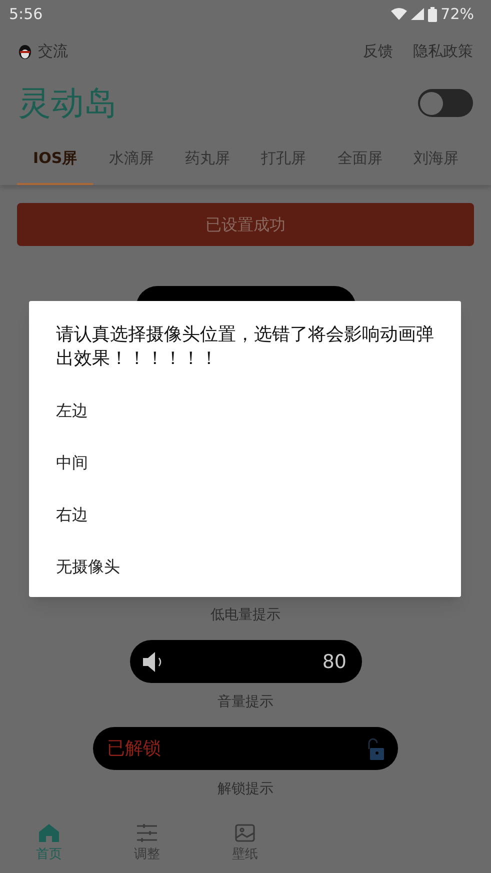 This screenshot has width=491, height=873. I want to click on screen-tab: 打孔屏, so click(284, 159).